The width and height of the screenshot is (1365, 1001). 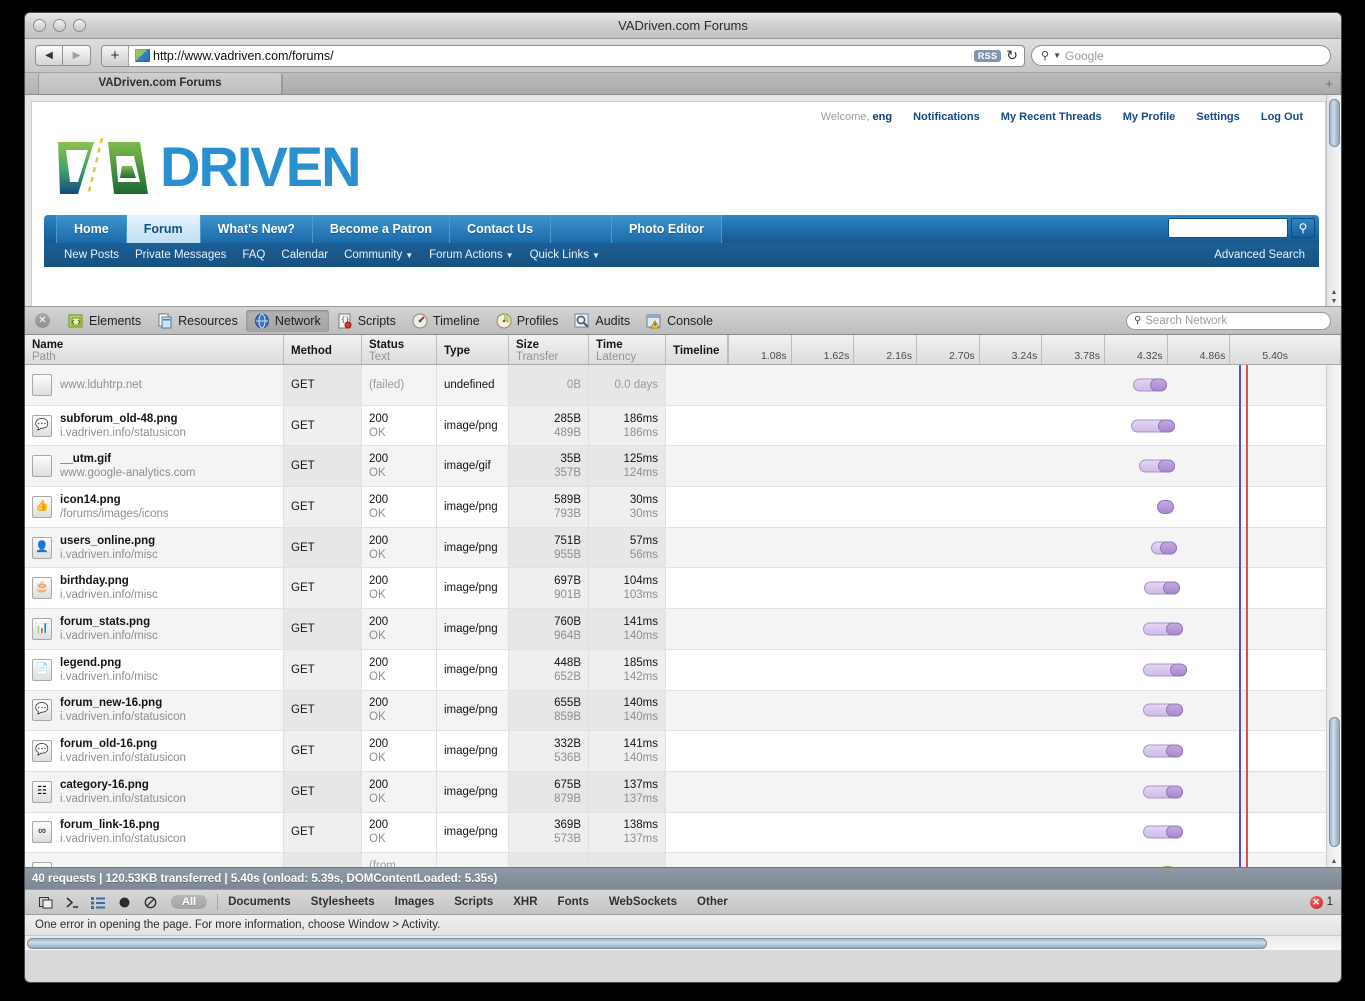 What do you see at coordinates (1282, 117) in the screenshot?
I see `link-log-out: Log Out` at bounding box center [1282, 117].